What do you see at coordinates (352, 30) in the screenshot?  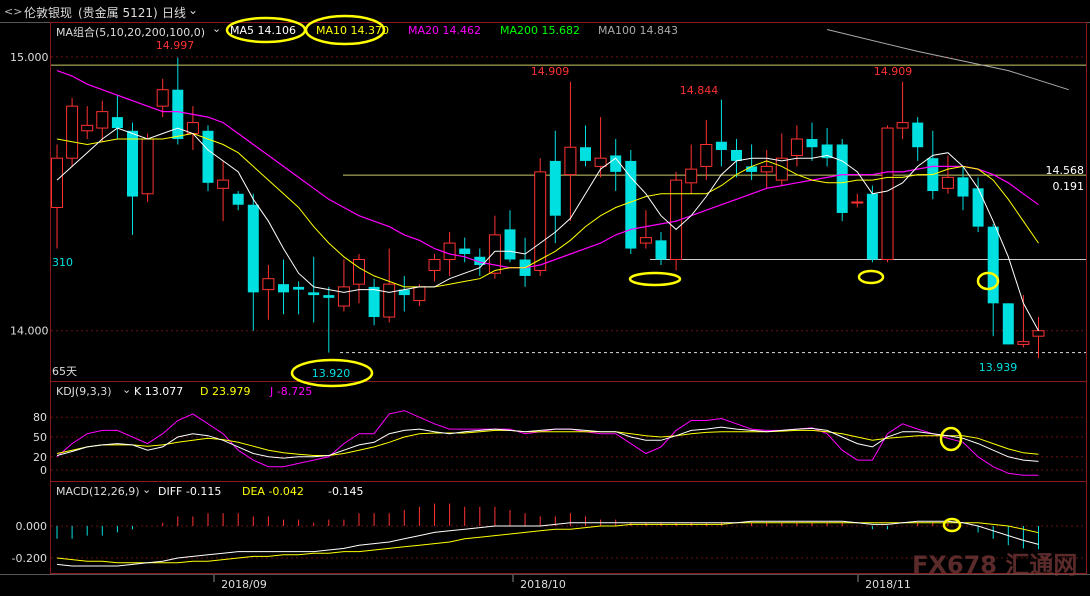 I see `ma10-label: MA10 14.370` at bounding box center [352, 30].